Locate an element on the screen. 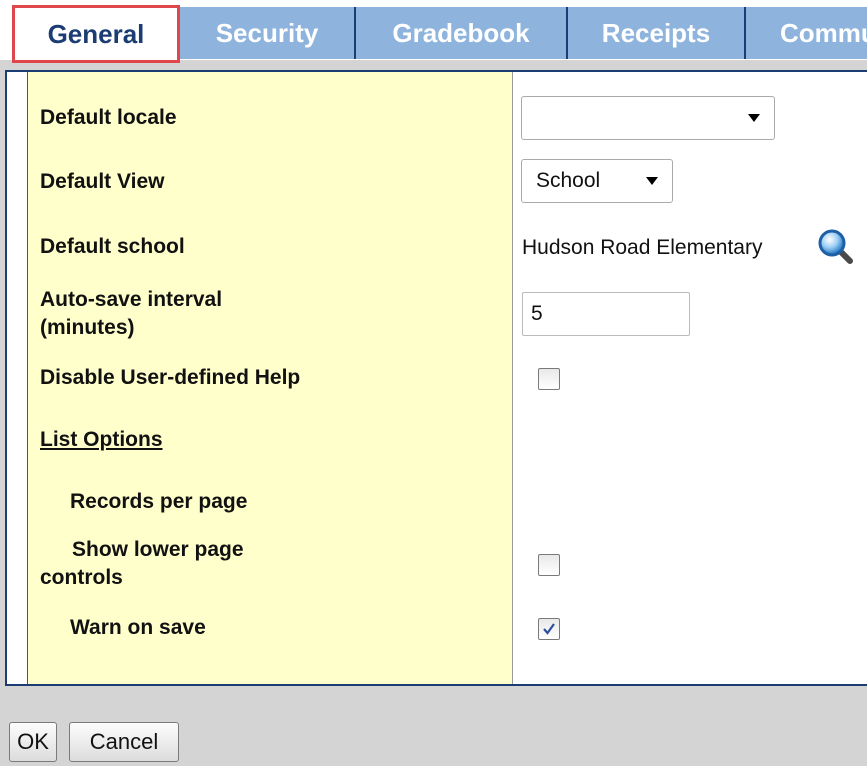 The image size is (867, 766). autosave-label-line2: (minutes) is located at coordinates (87, 327).